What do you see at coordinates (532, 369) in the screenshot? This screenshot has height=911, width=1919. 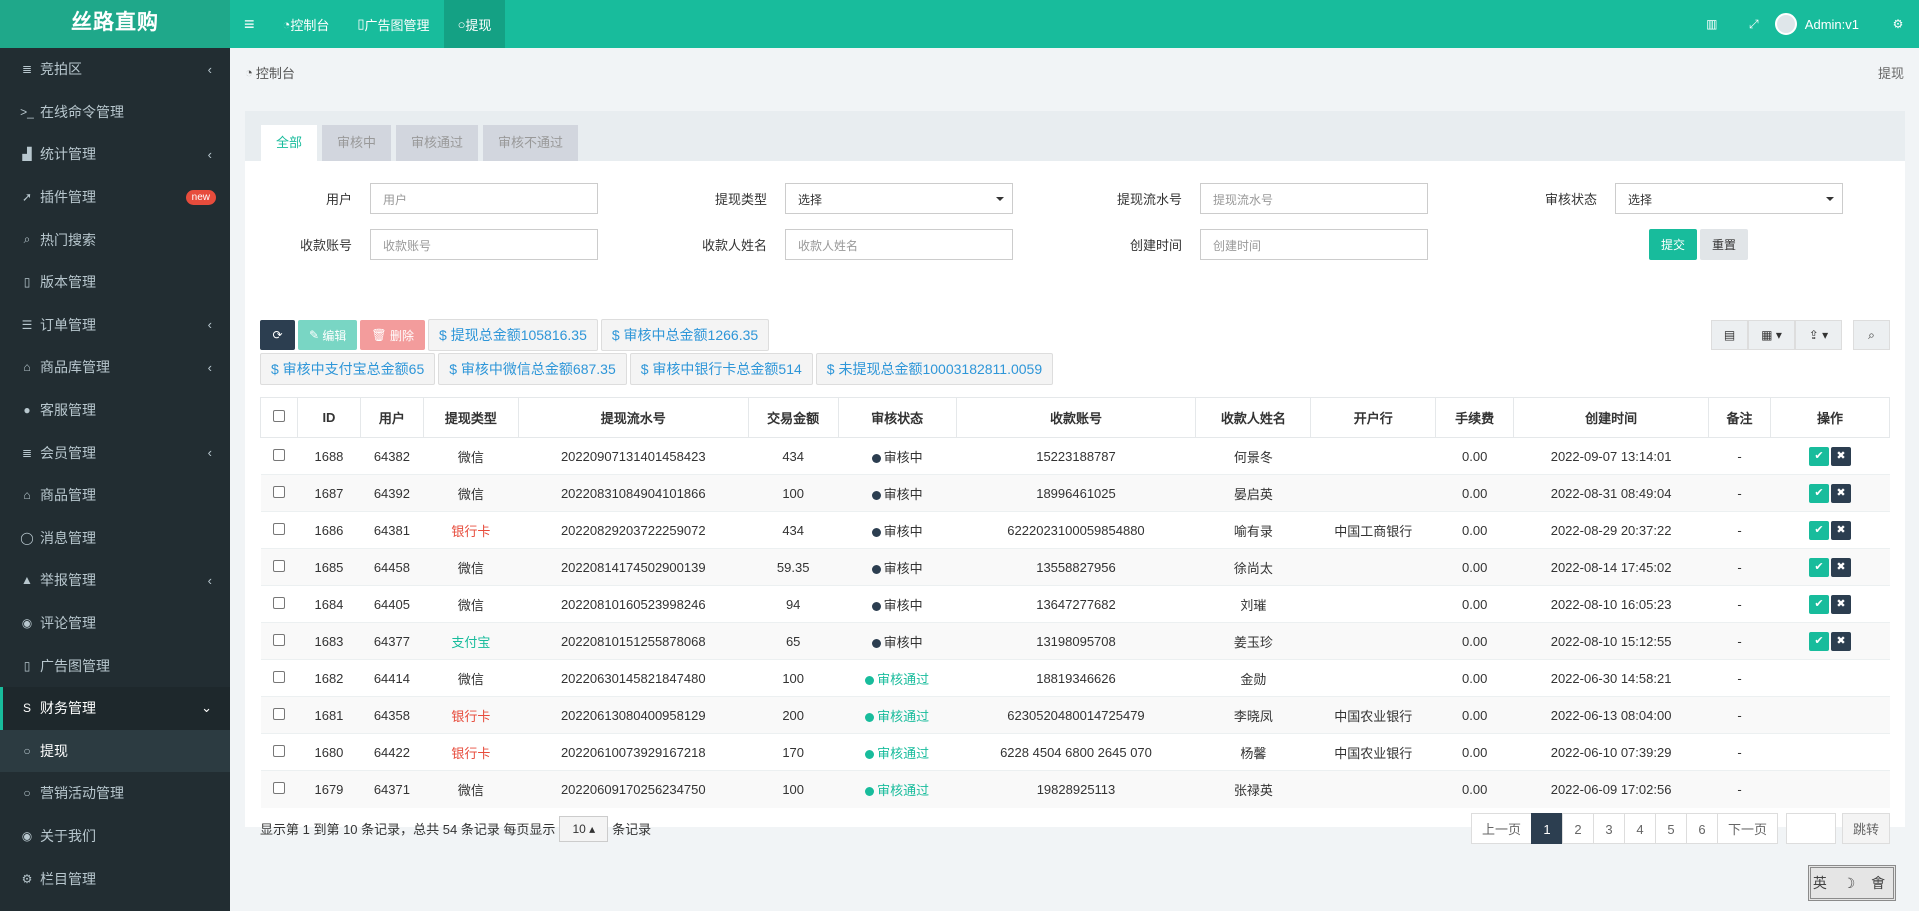 I see `sum-wechat: $ 审核中微信总金额687.35` at bounding box center [532, 369].